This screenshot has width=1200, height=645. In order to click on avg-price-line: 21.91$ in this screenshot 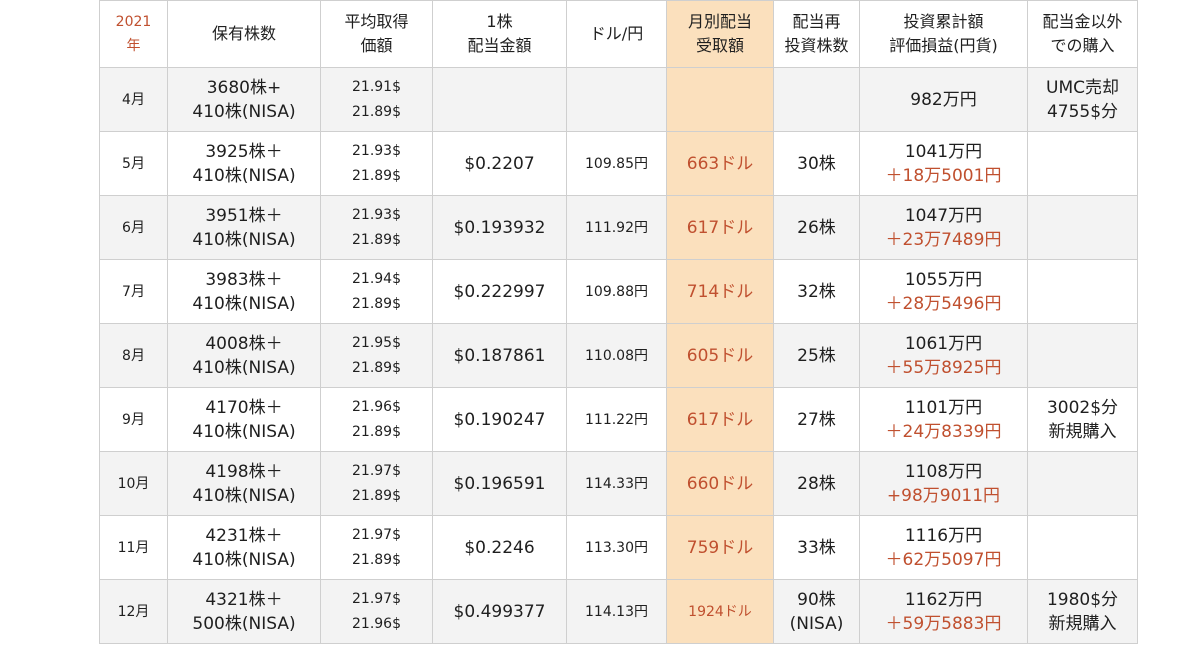, I will do `click(376, 86)`.